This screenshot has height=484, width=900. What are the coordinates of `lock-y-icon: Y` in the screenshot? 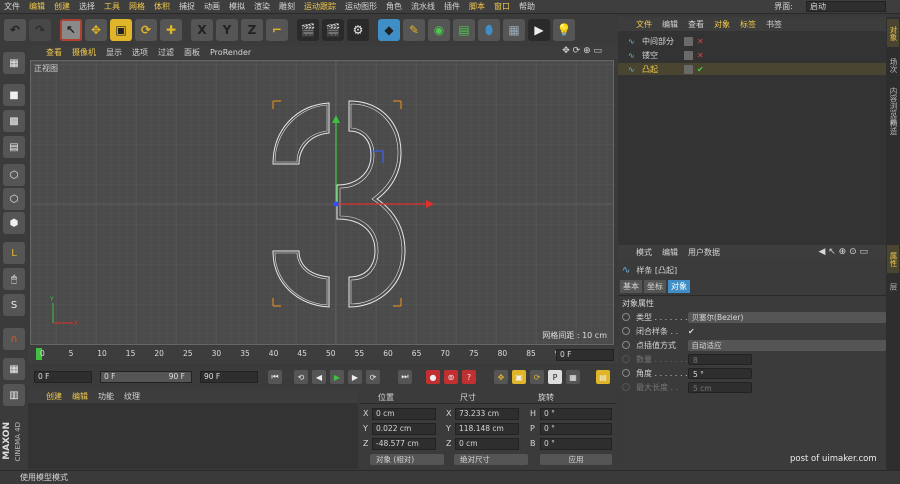 It's located at (227, 30).